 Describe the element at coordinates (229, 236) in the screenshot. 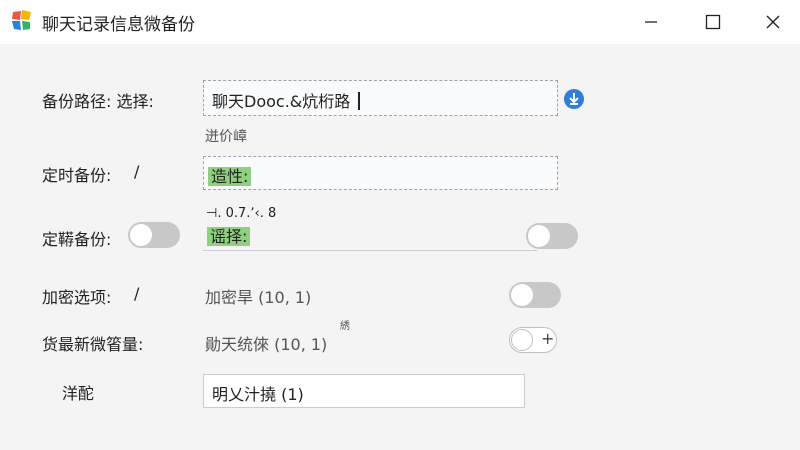

I see `scheduled-backup-2-value: 谣择:` at that location.